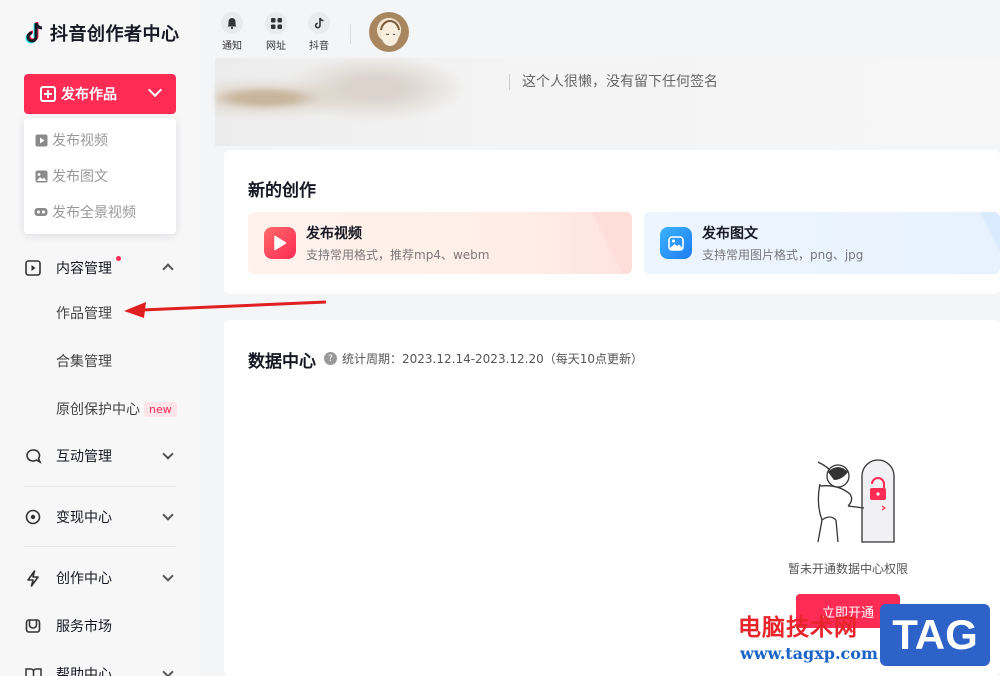 The height and width of the screenshot is (676, 1000). What do you see at coordinates (282, 362) in the screenshot?
I see `data-center-title: 数据中心` at bounding box center [282, 362].